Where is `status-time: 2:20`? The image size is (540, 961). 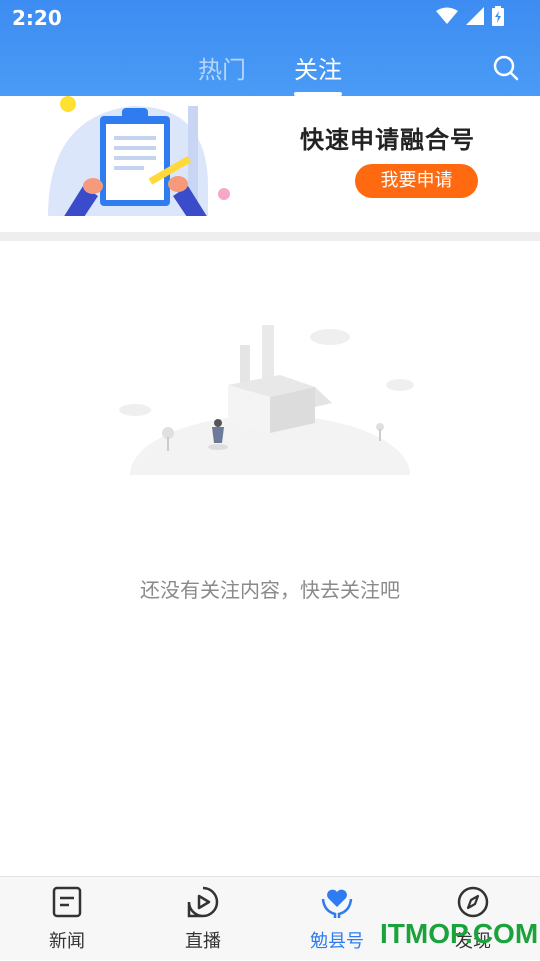 status-time: 2:20 is located at coordinates (37, 18).